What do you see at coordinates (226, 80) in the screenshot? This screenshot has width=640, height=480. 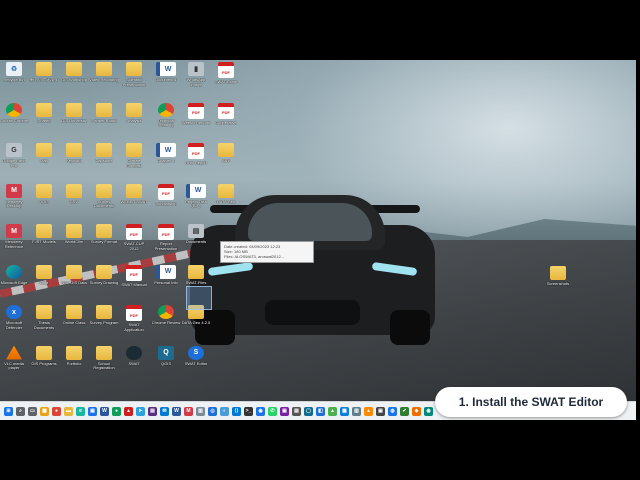 I see `desktop-icon: PDF SWAT Exam` at bounding box center [226, 80].